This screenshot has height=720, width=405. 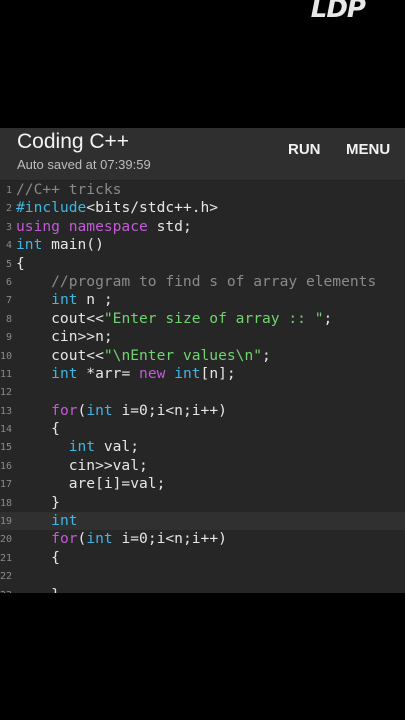 I want to click on code-text: cout<<"Enter size of array :: ";, so click(x=174, y=319).